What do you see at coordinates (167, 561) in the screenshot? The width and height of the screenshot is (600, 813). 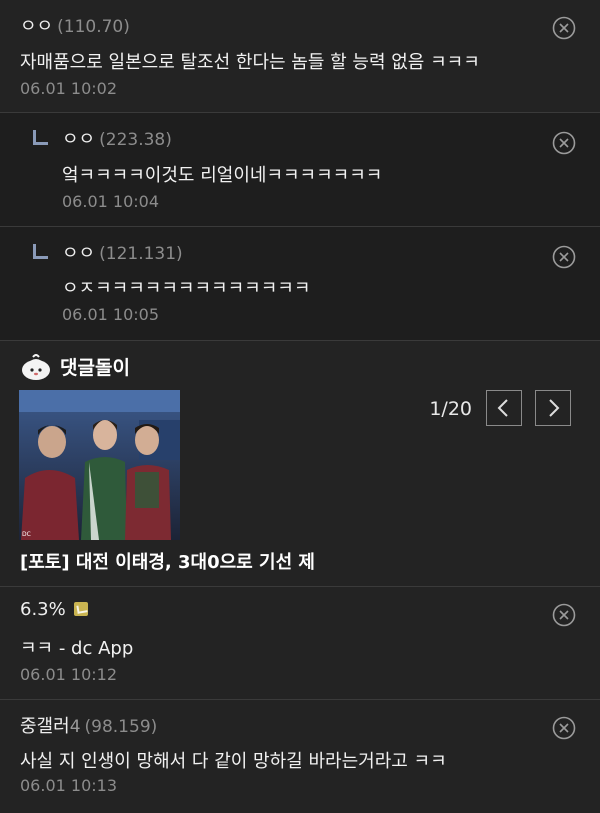 I see `news-title-link: [포토] 대전 이태경, 3대0으로 기선 제` at bounding box center [167, 561].